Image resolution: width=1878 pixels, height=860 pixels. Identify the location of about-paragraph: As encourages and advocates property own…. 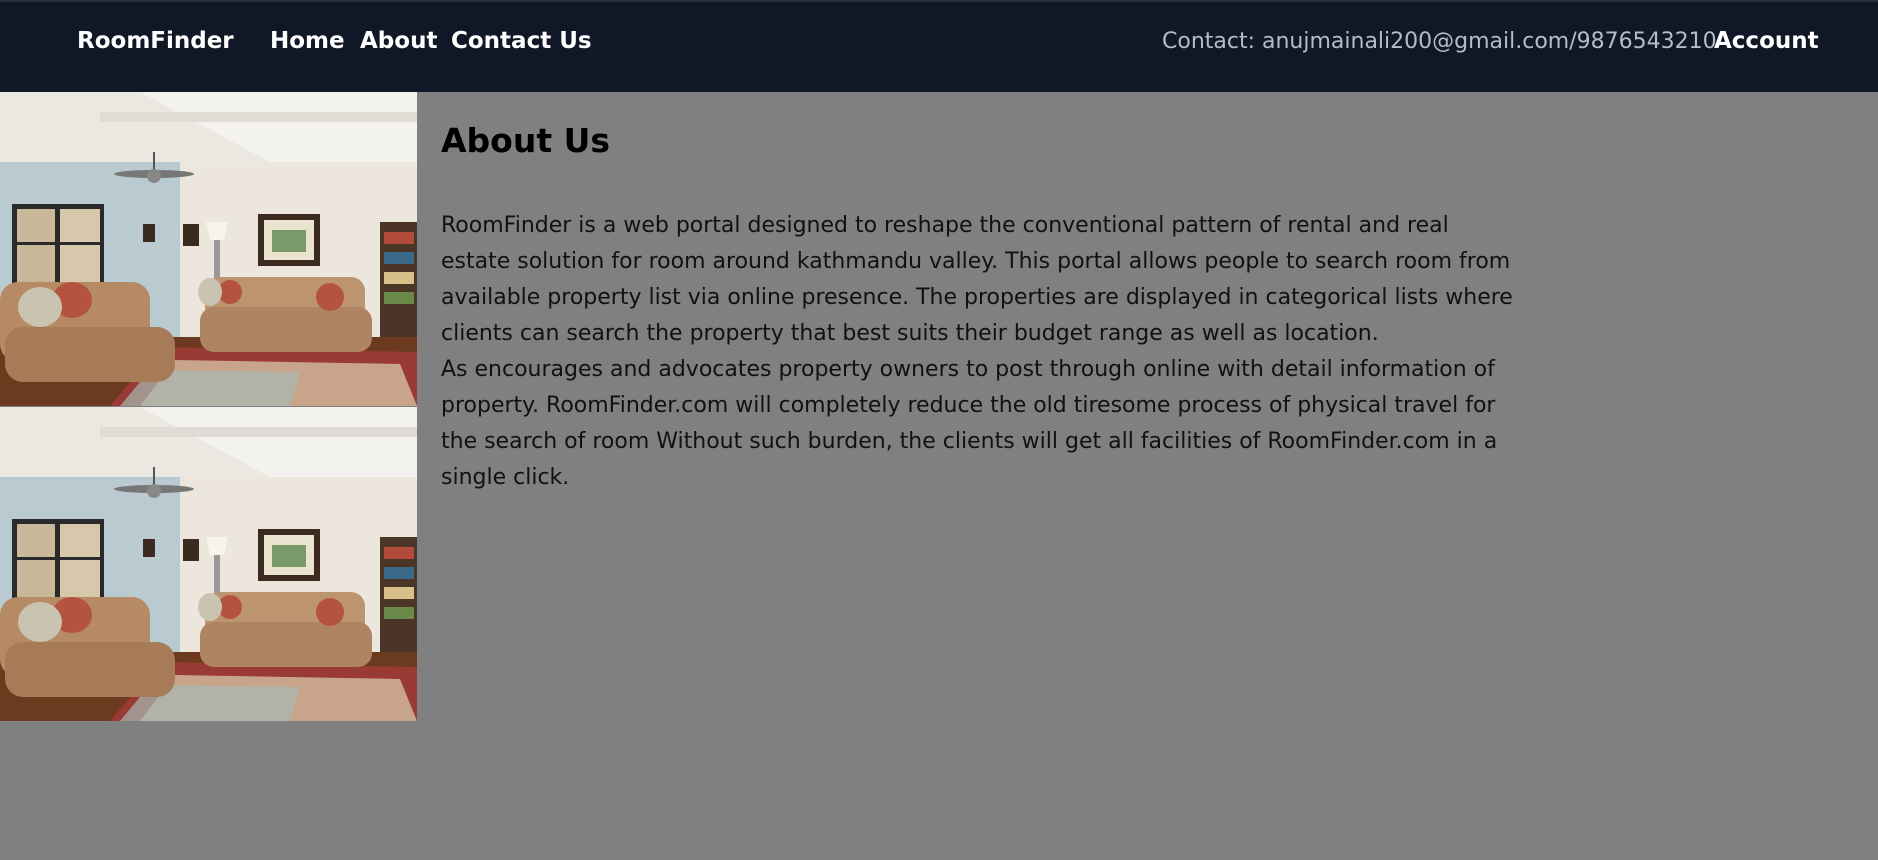
(969, 423).